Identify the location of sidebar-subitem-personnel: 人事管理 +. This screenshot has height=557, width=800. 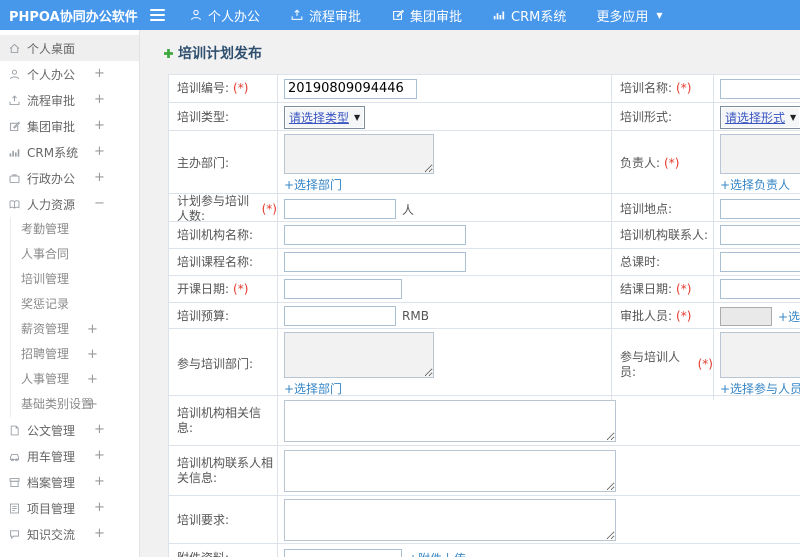
(75, 379).